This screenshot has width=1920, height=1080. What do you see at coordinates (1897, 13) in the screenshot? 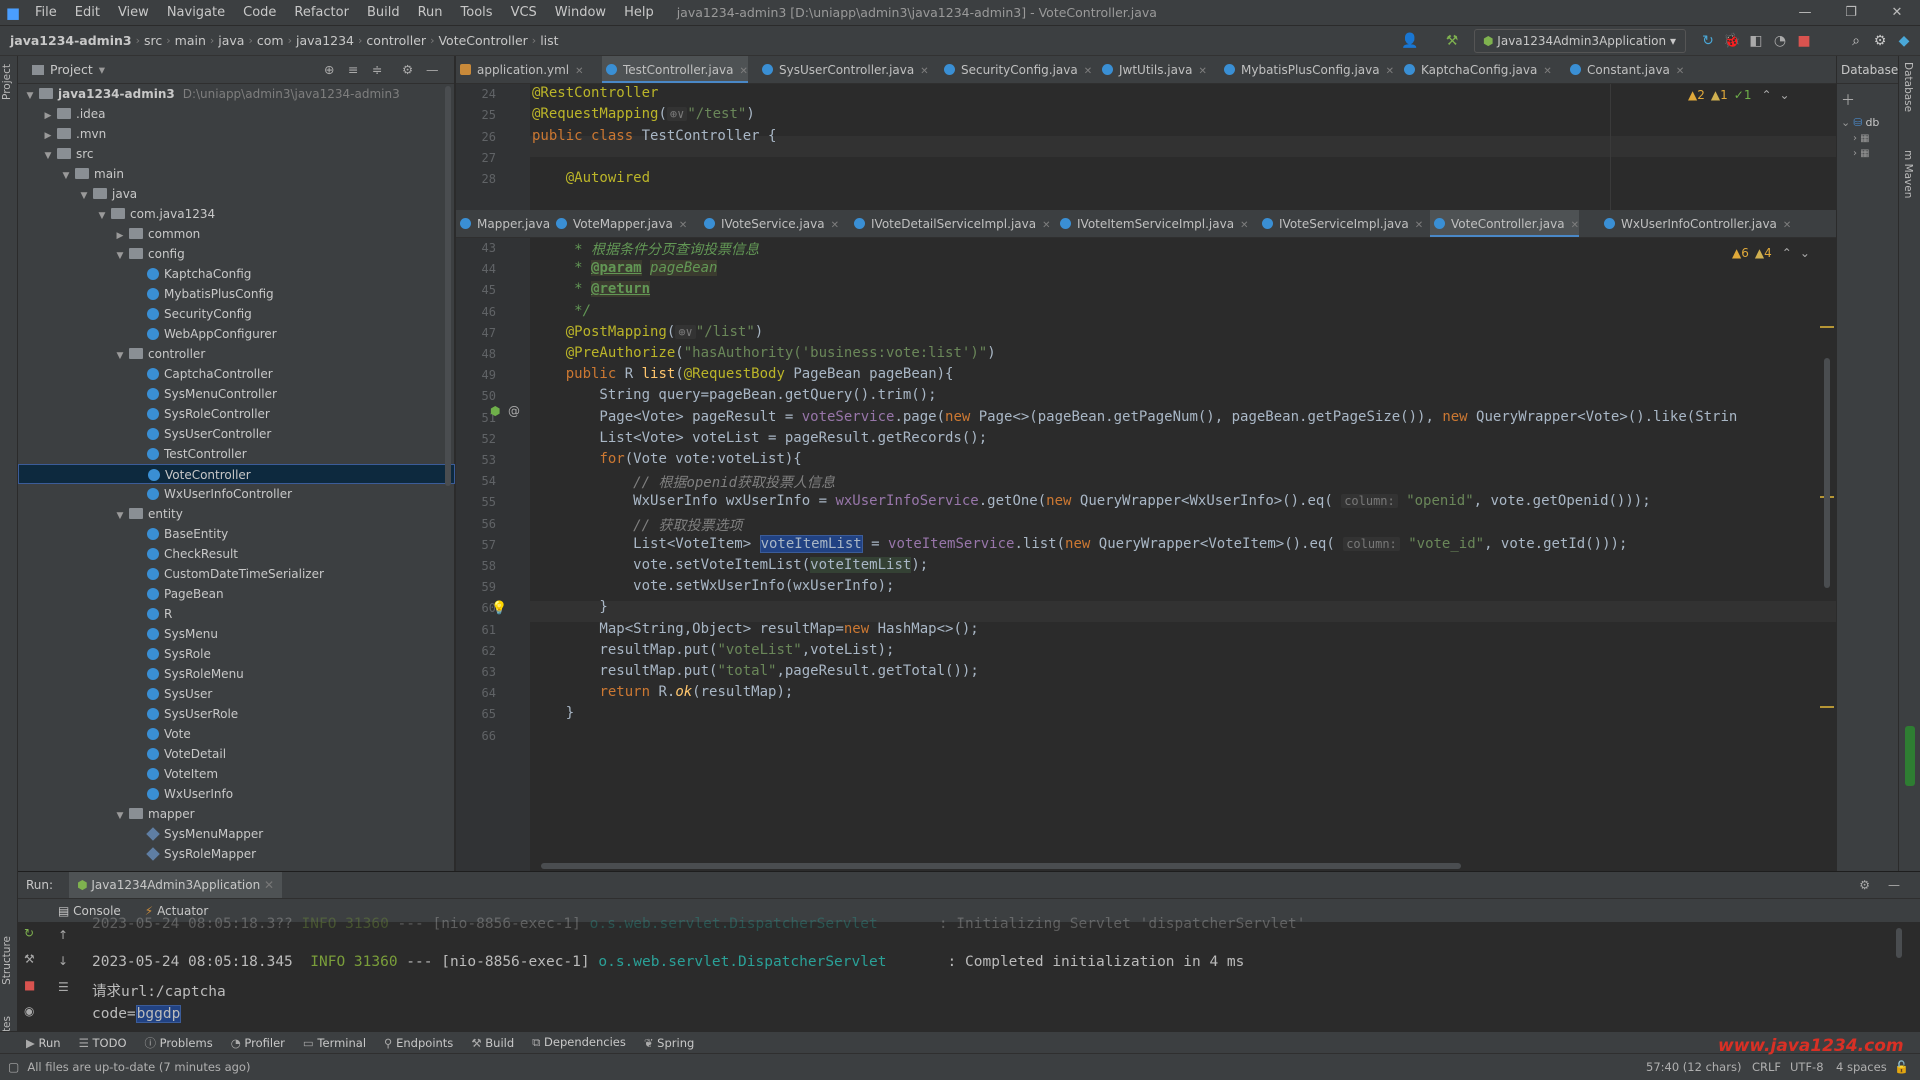
I see `close-icon: ✕` at bounding box center [1897, 13].